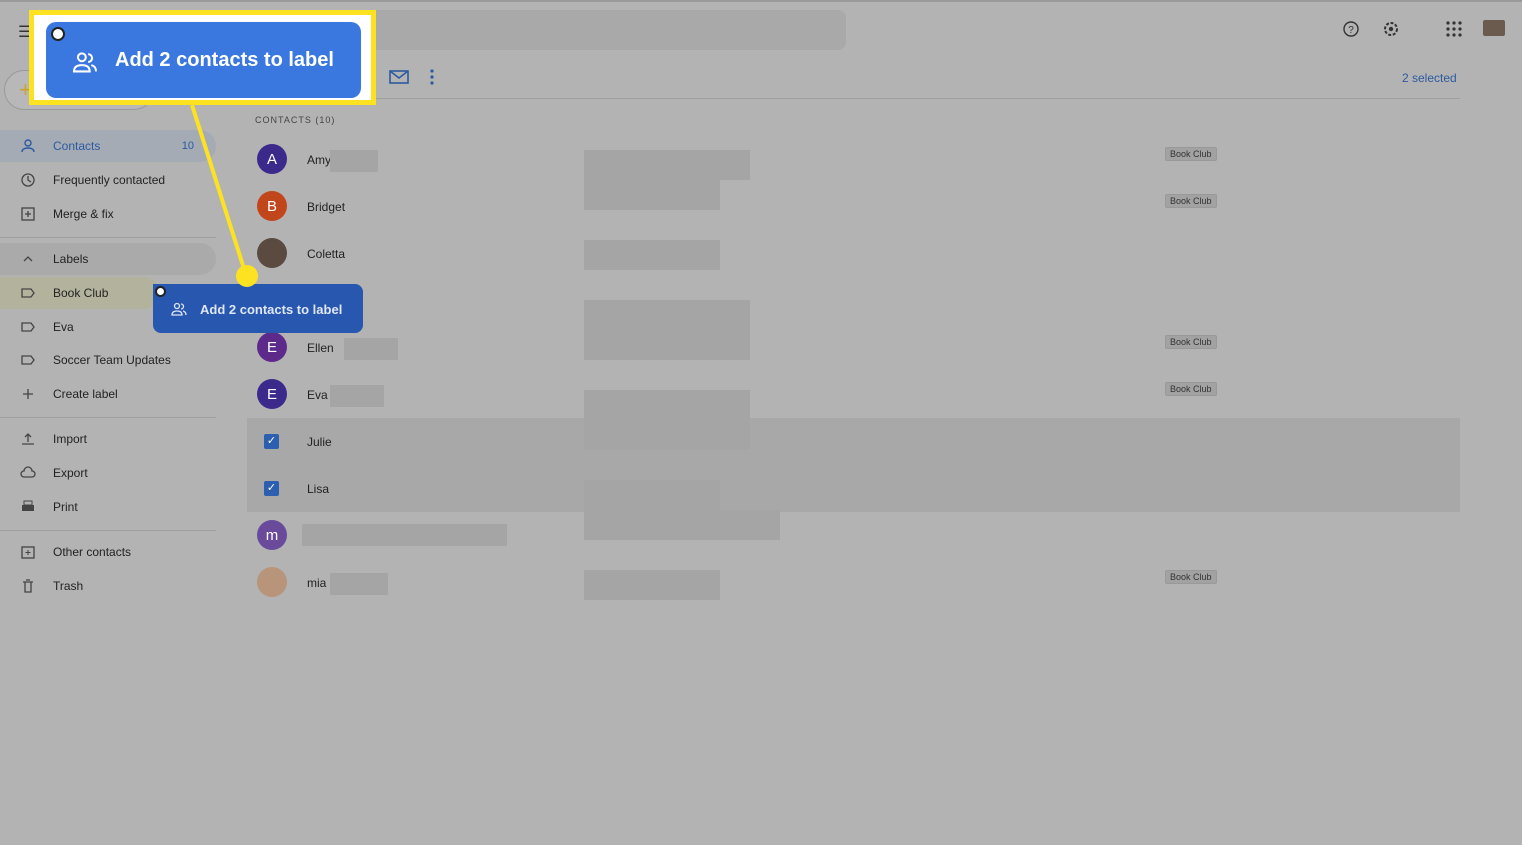  I want to click on contact-row: mia Book Club, so click(853, 582).